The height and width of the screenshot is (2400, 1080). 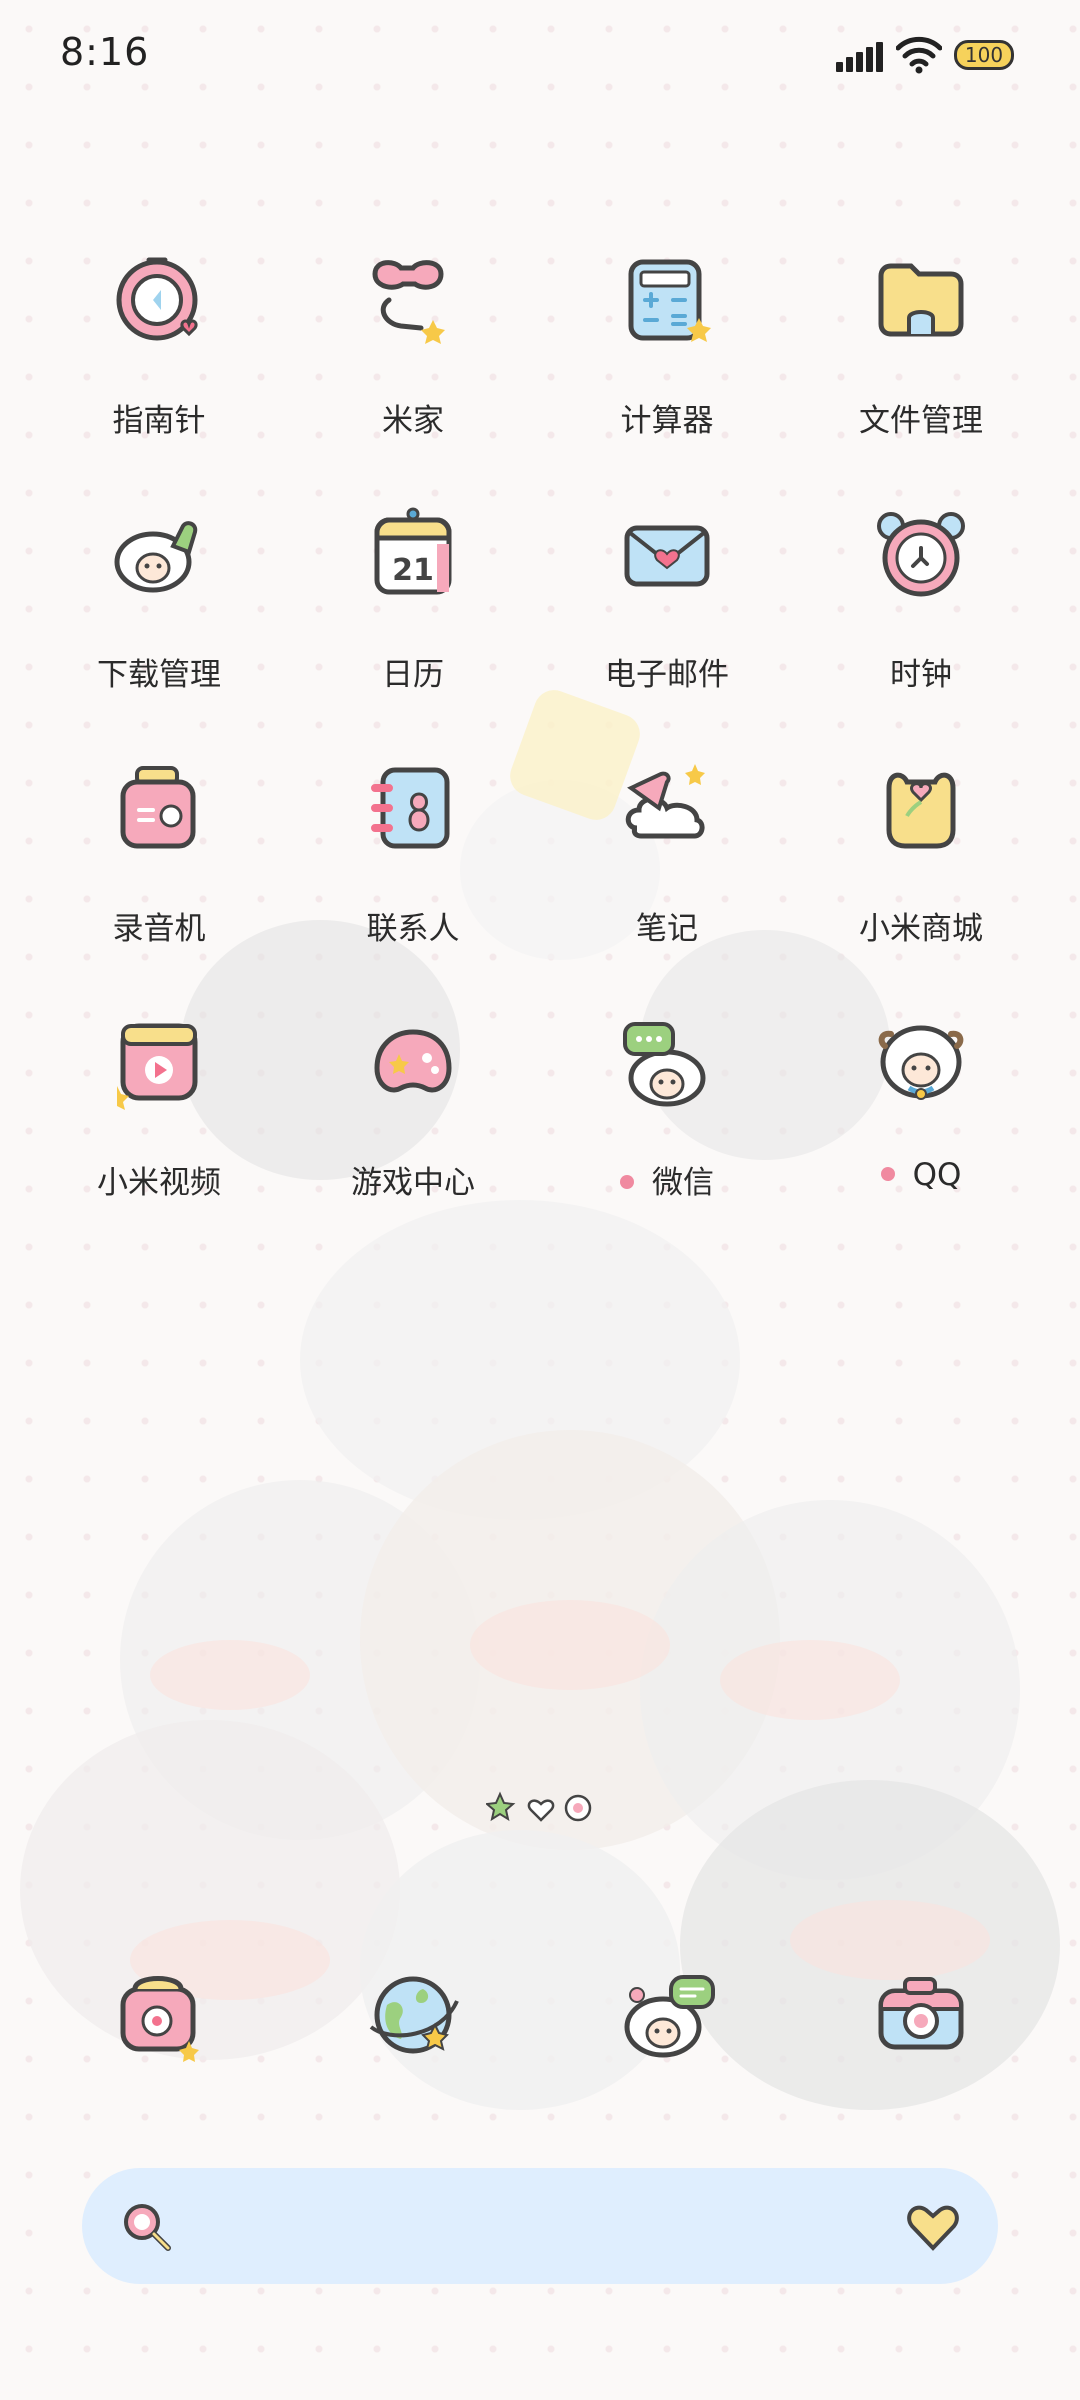 I want to click on app-label: 时钟, so click(x=921, y=675).